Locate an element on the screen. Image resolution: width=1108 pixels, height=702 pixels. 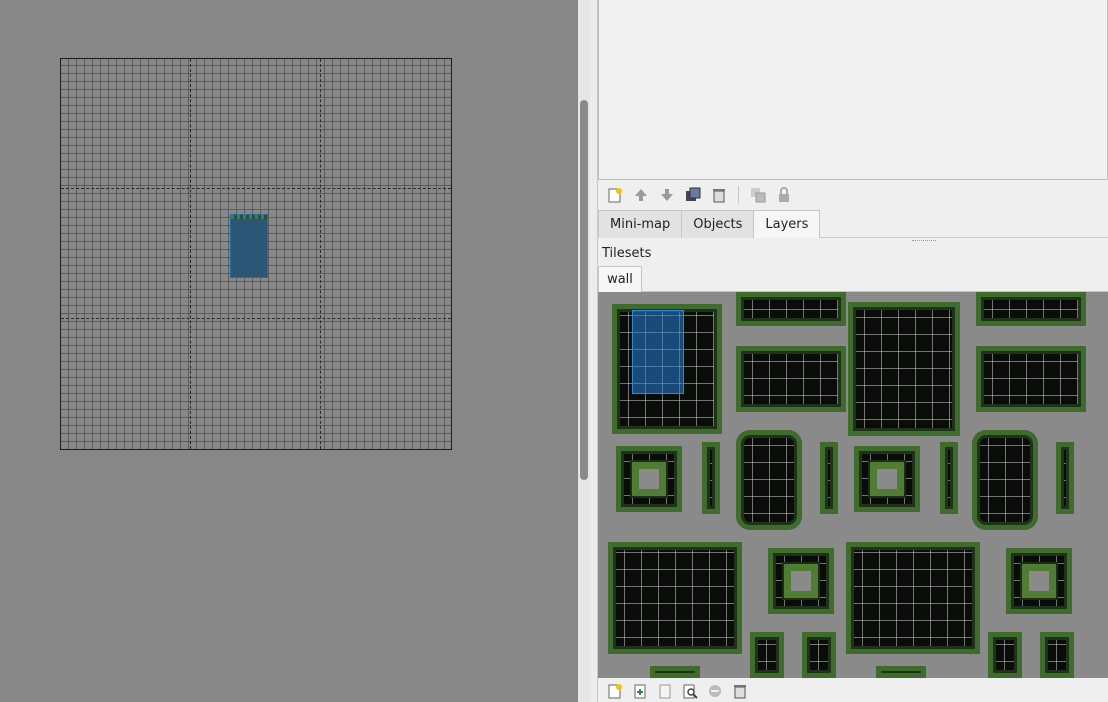
layers-list is located at coordinates (853, 90).